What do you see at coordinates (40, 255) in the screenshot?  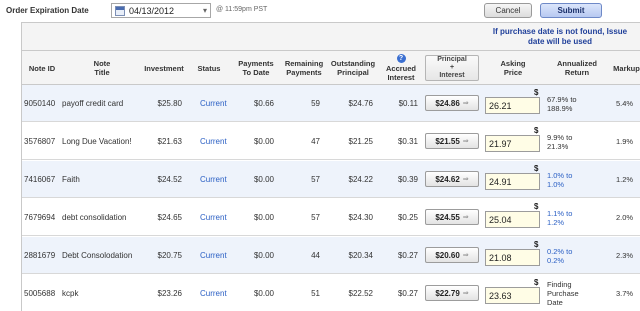 I see `note-id: 2881679` at bounding box center [40, 255].